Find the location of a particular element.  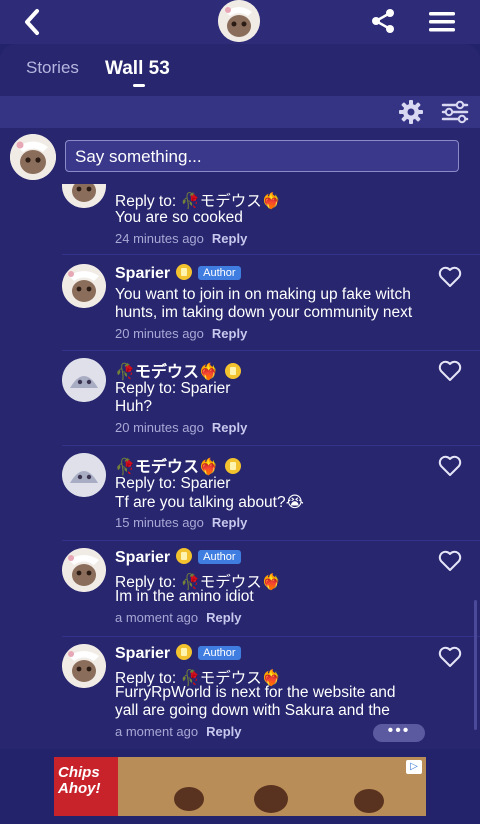

comment-meta: 24 minutes ago Reply is located at coordinates (181, 238).